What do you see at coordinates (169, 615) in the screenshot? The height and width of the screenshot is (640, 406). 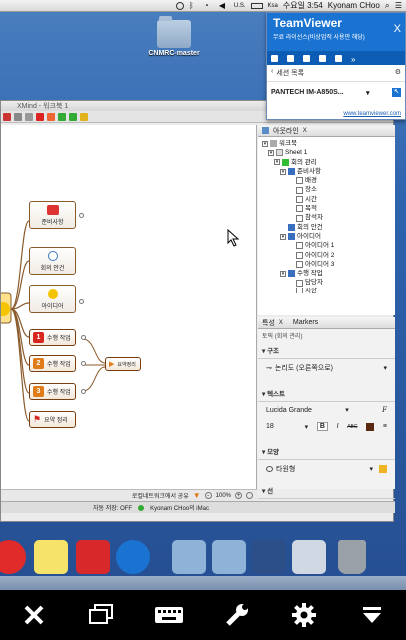 I see `keyboard-icon` at bounding box center [169, 615].